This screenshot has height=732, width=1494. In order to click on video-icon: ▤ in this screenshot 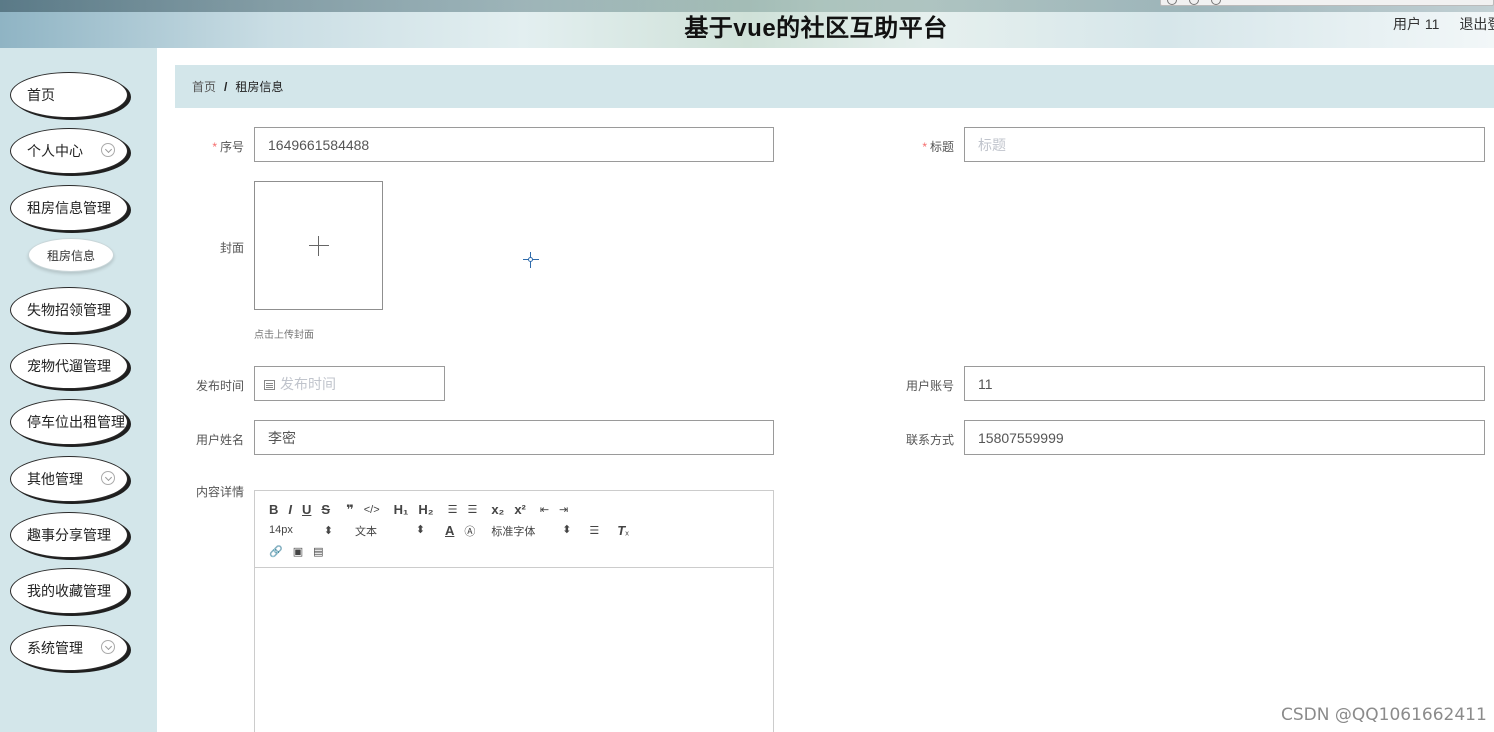, I will do `click(318, 551)`.